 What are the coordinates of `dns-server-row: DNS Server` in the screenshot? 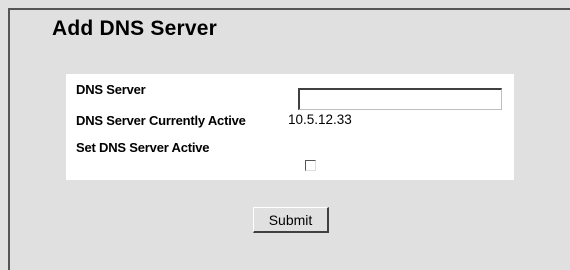 It's located at (111, 89).